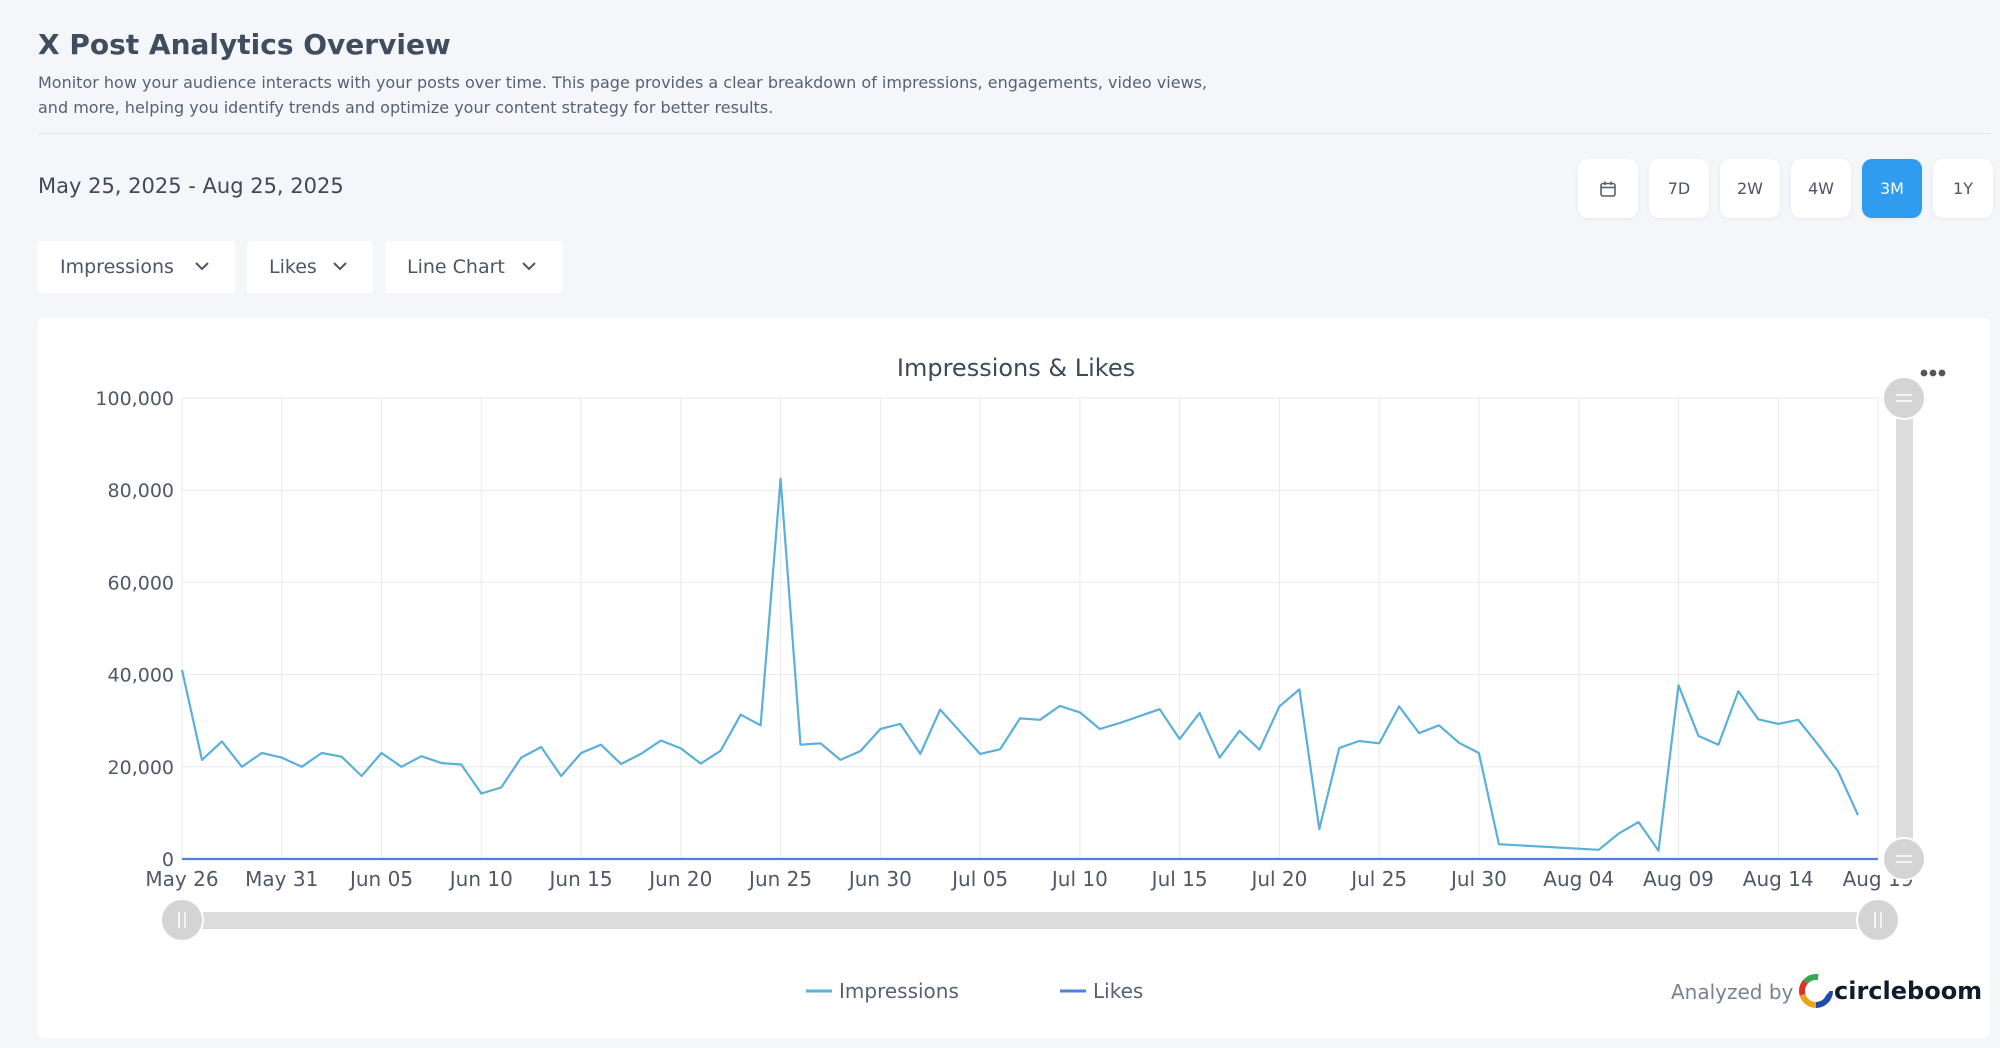  I want to click on legend-impressions: Impressions, so click(882, 991).